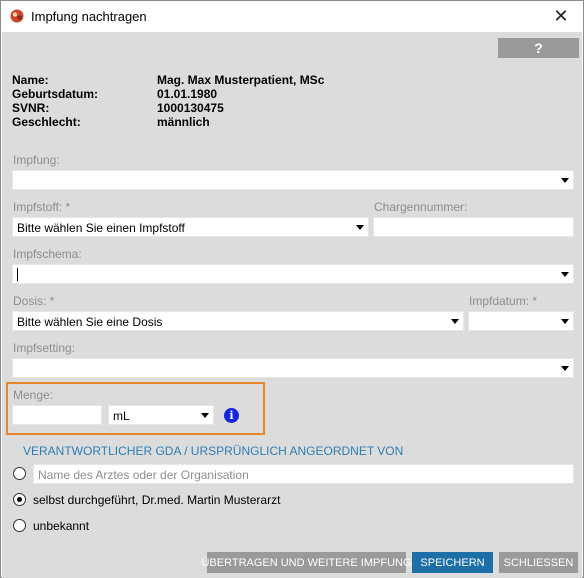 Image resolution: width=584 pixels, height=578 pixels. What do you see at coordinates (187, 94) in the screenshot?
I see `patient-birthdate-value: 01.01.1980` at bounding box center [187, 94].